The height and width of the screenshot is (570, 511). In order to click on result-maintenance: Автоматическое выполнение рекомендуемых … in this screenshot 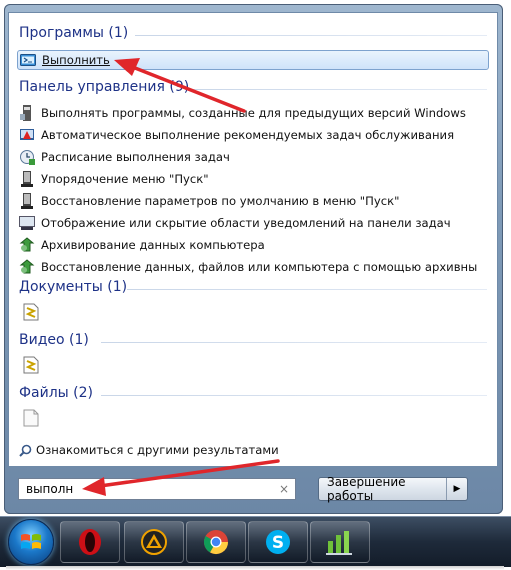, I will do `click(248, 135)`.